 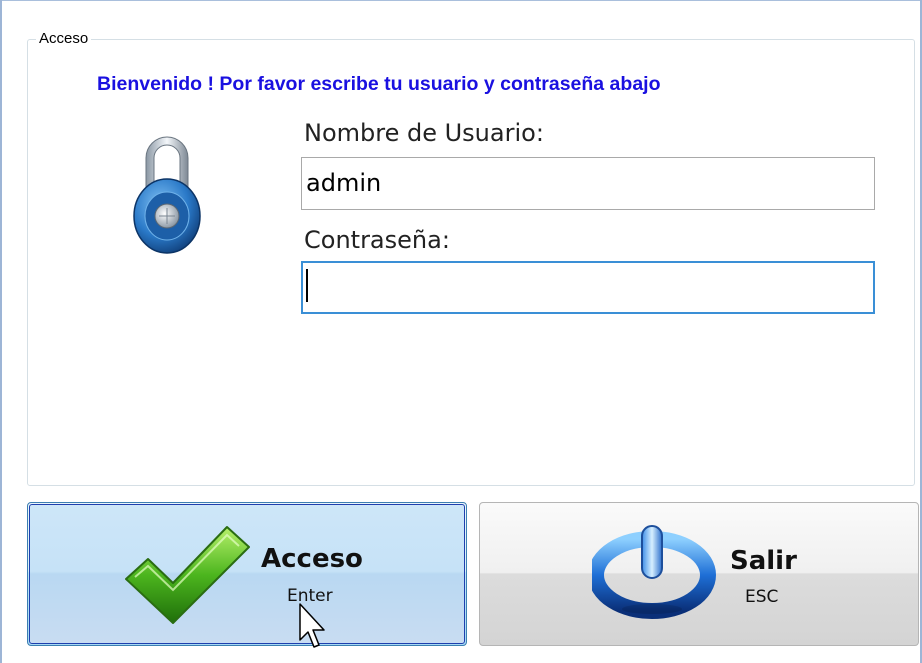 I want to click on username-label: Nombre de Usuario:, so click(x=424, y=133).